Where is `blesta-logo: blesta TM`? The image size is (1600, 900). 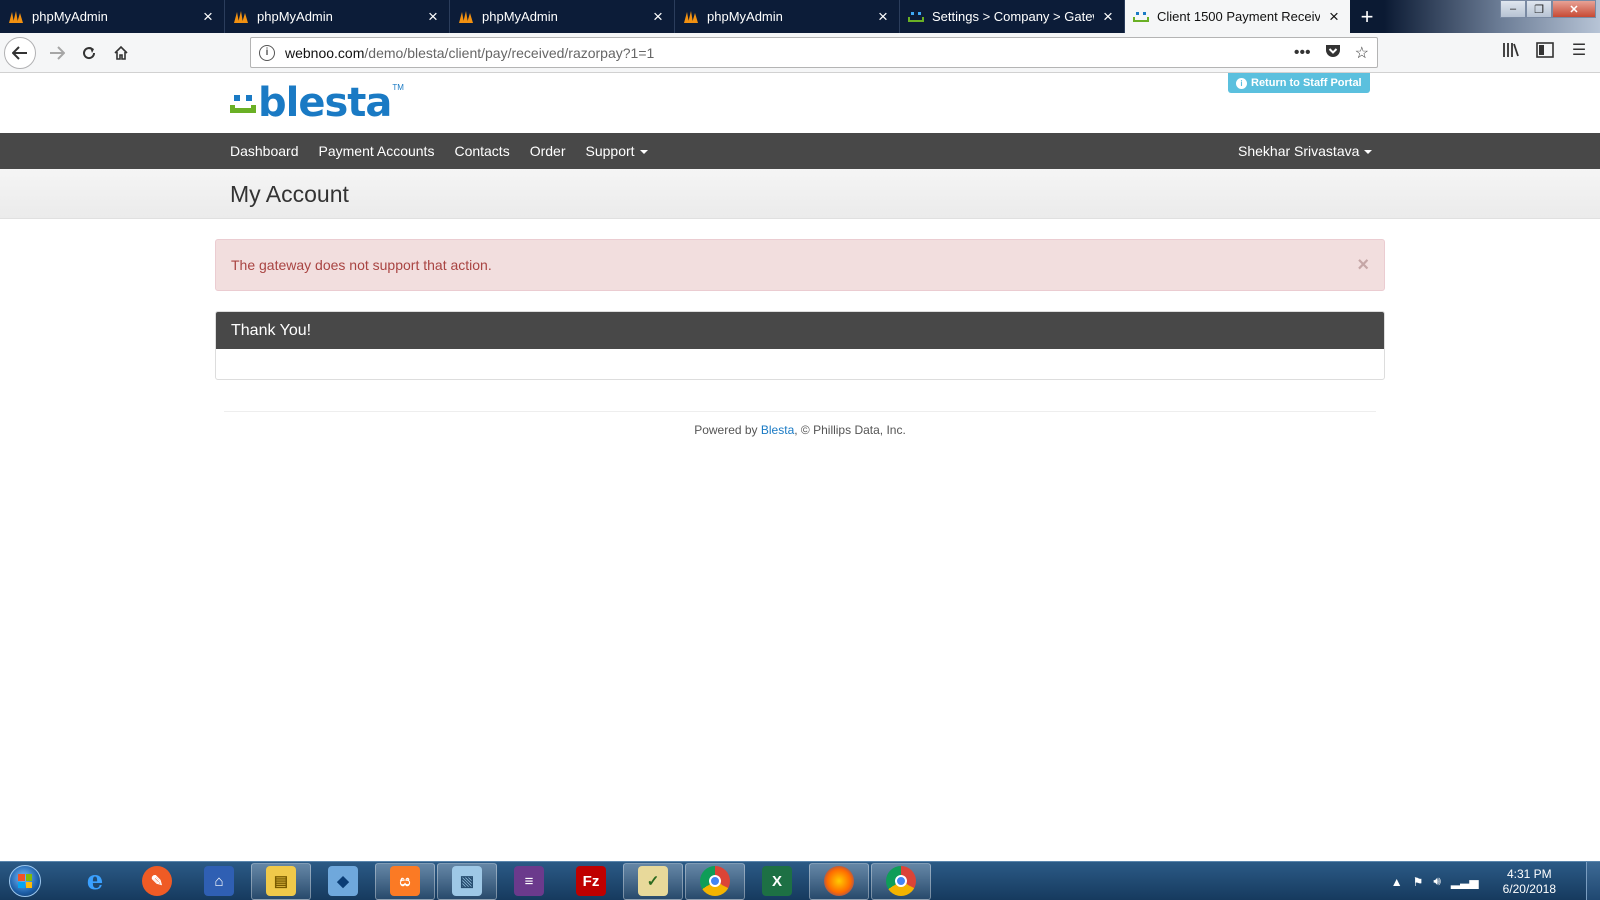 blesta-logo: blesta TM is located at coordinates (317, 103).